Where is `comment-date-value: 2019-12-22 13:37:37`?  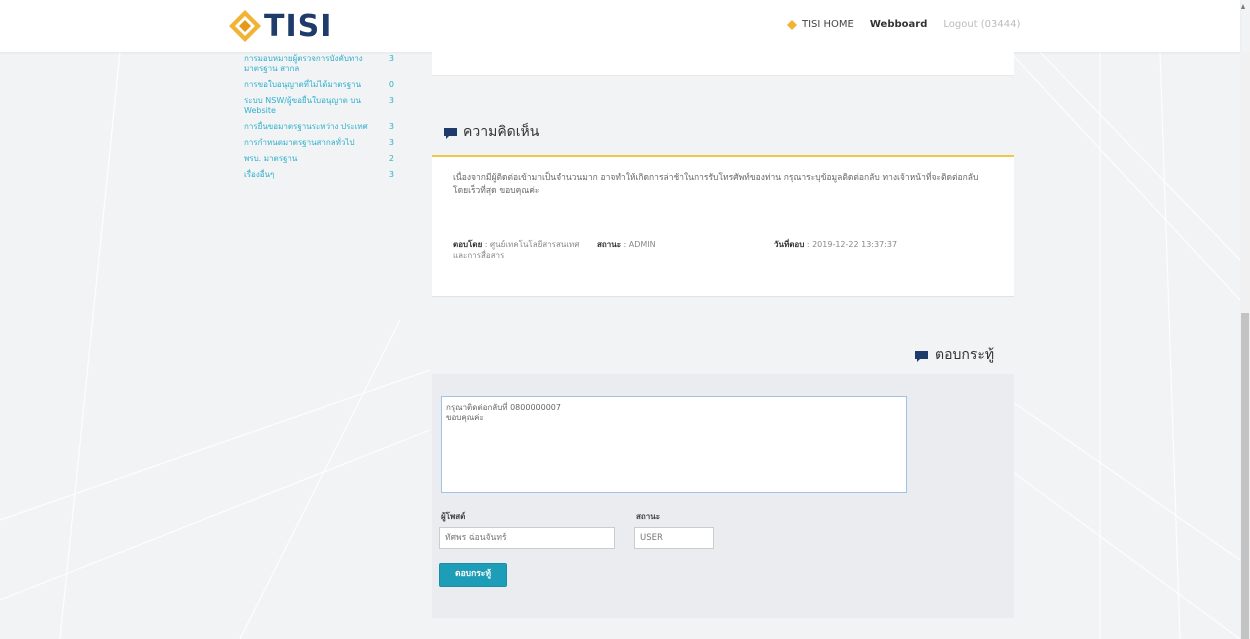 comment-date-value: 2019-12-22 13:37:37 is located at coordinates (855, 244).